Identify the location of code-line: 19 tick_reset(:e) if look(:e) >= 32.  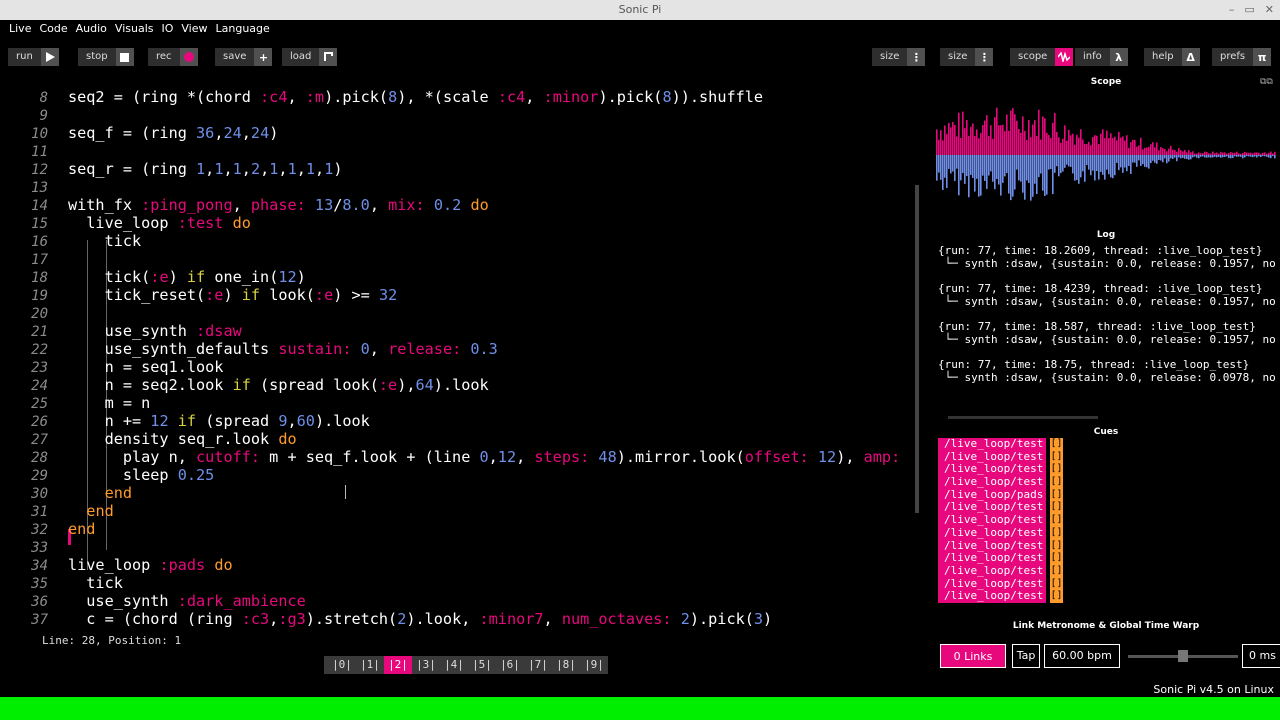
(198, 295).